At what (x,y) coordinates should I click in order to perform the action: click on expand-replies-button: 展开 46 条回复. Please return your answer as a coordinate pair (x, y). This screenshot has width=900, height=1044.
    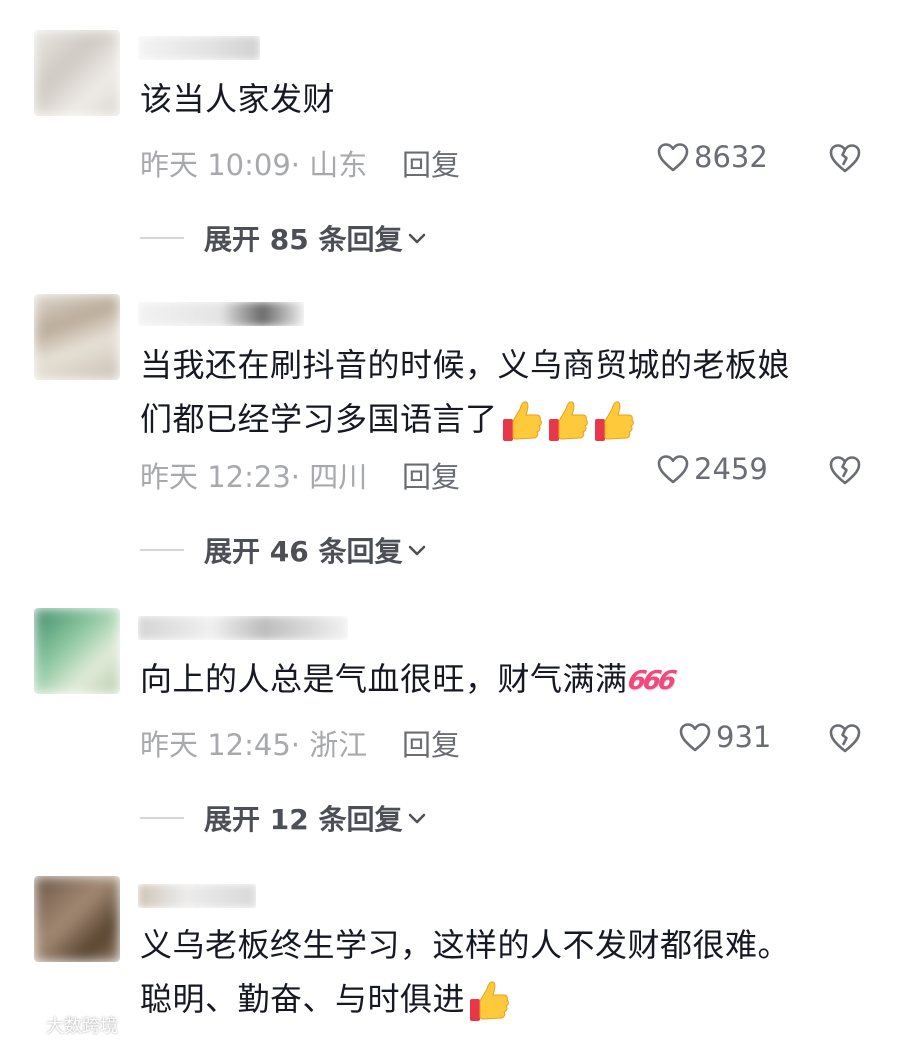
    Looking at the image, I should click on (284, 550).